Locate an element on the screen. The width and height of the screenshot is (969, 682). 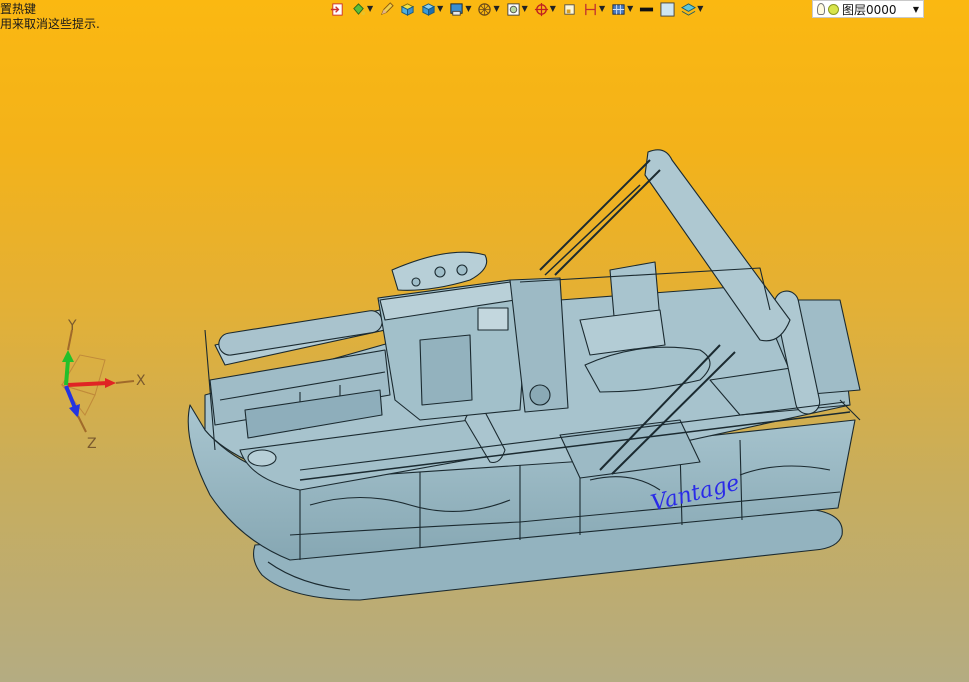
y-axis-label: Y is located at coordinates (72, 326).